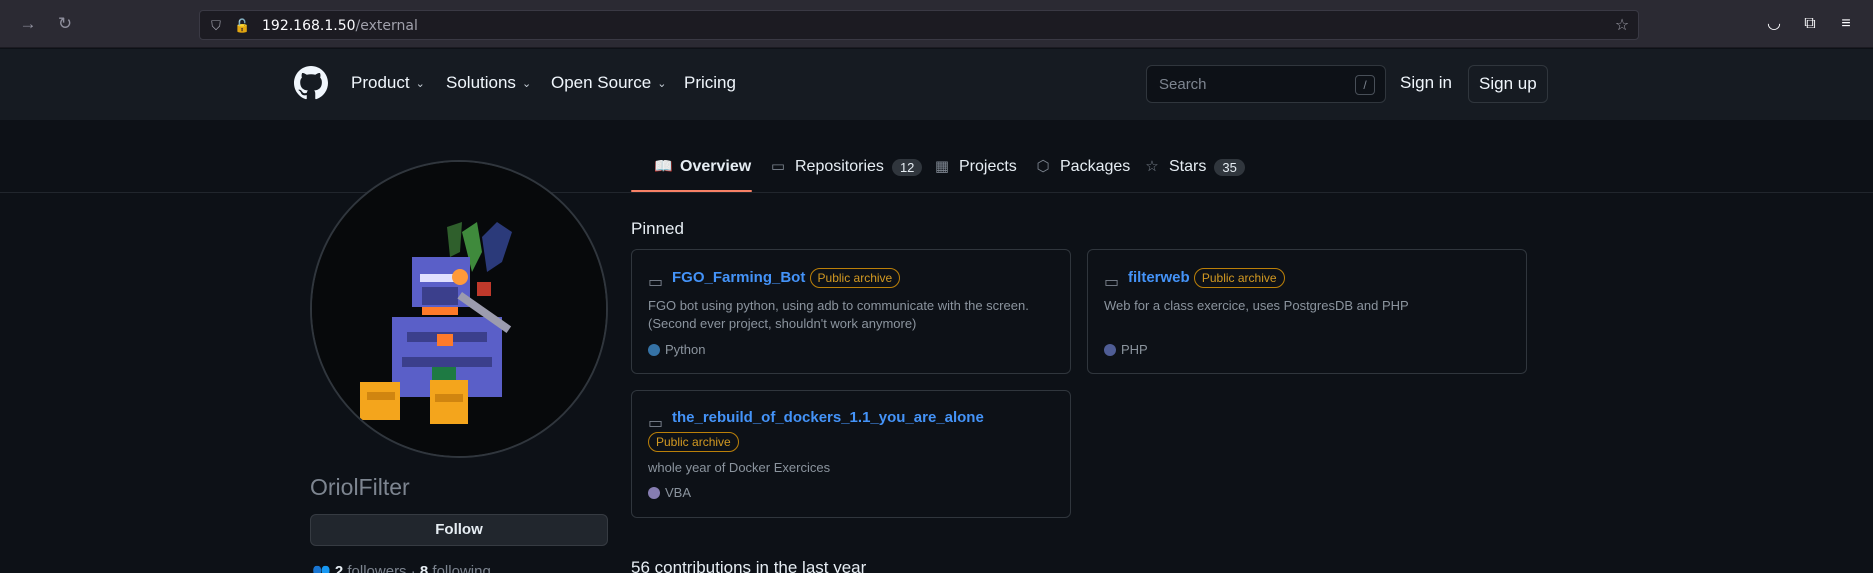  Describe the element at coordinates (311, 83) in the screenshot. I see `github-logo-icon` at that location.